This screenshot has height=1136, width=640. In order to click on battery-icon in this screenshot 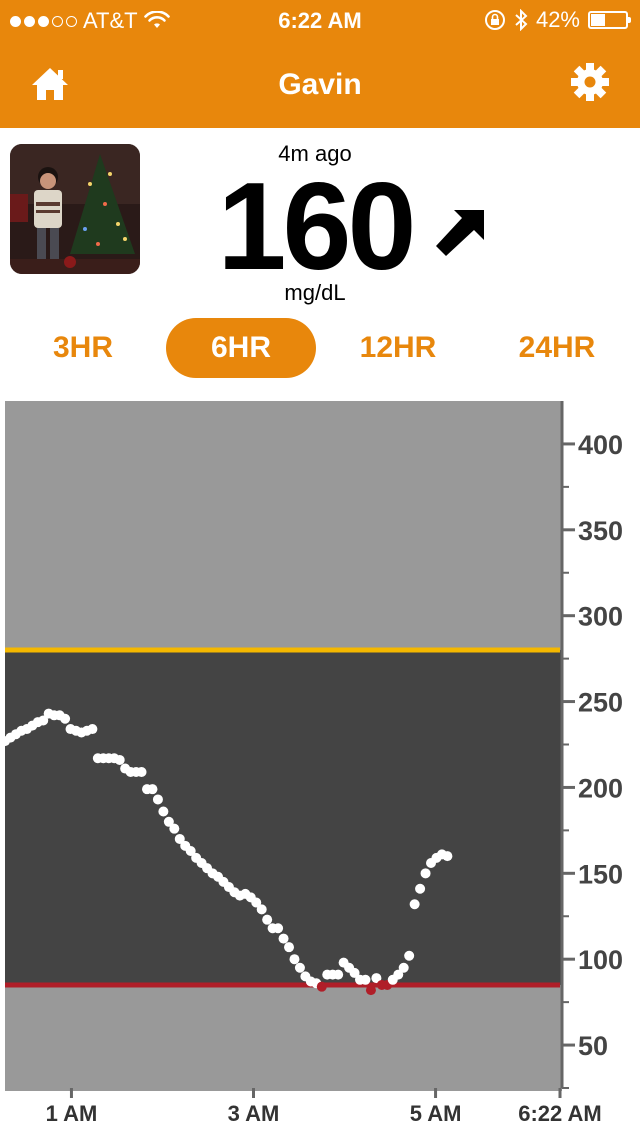, I will do `click(609, 20)`.